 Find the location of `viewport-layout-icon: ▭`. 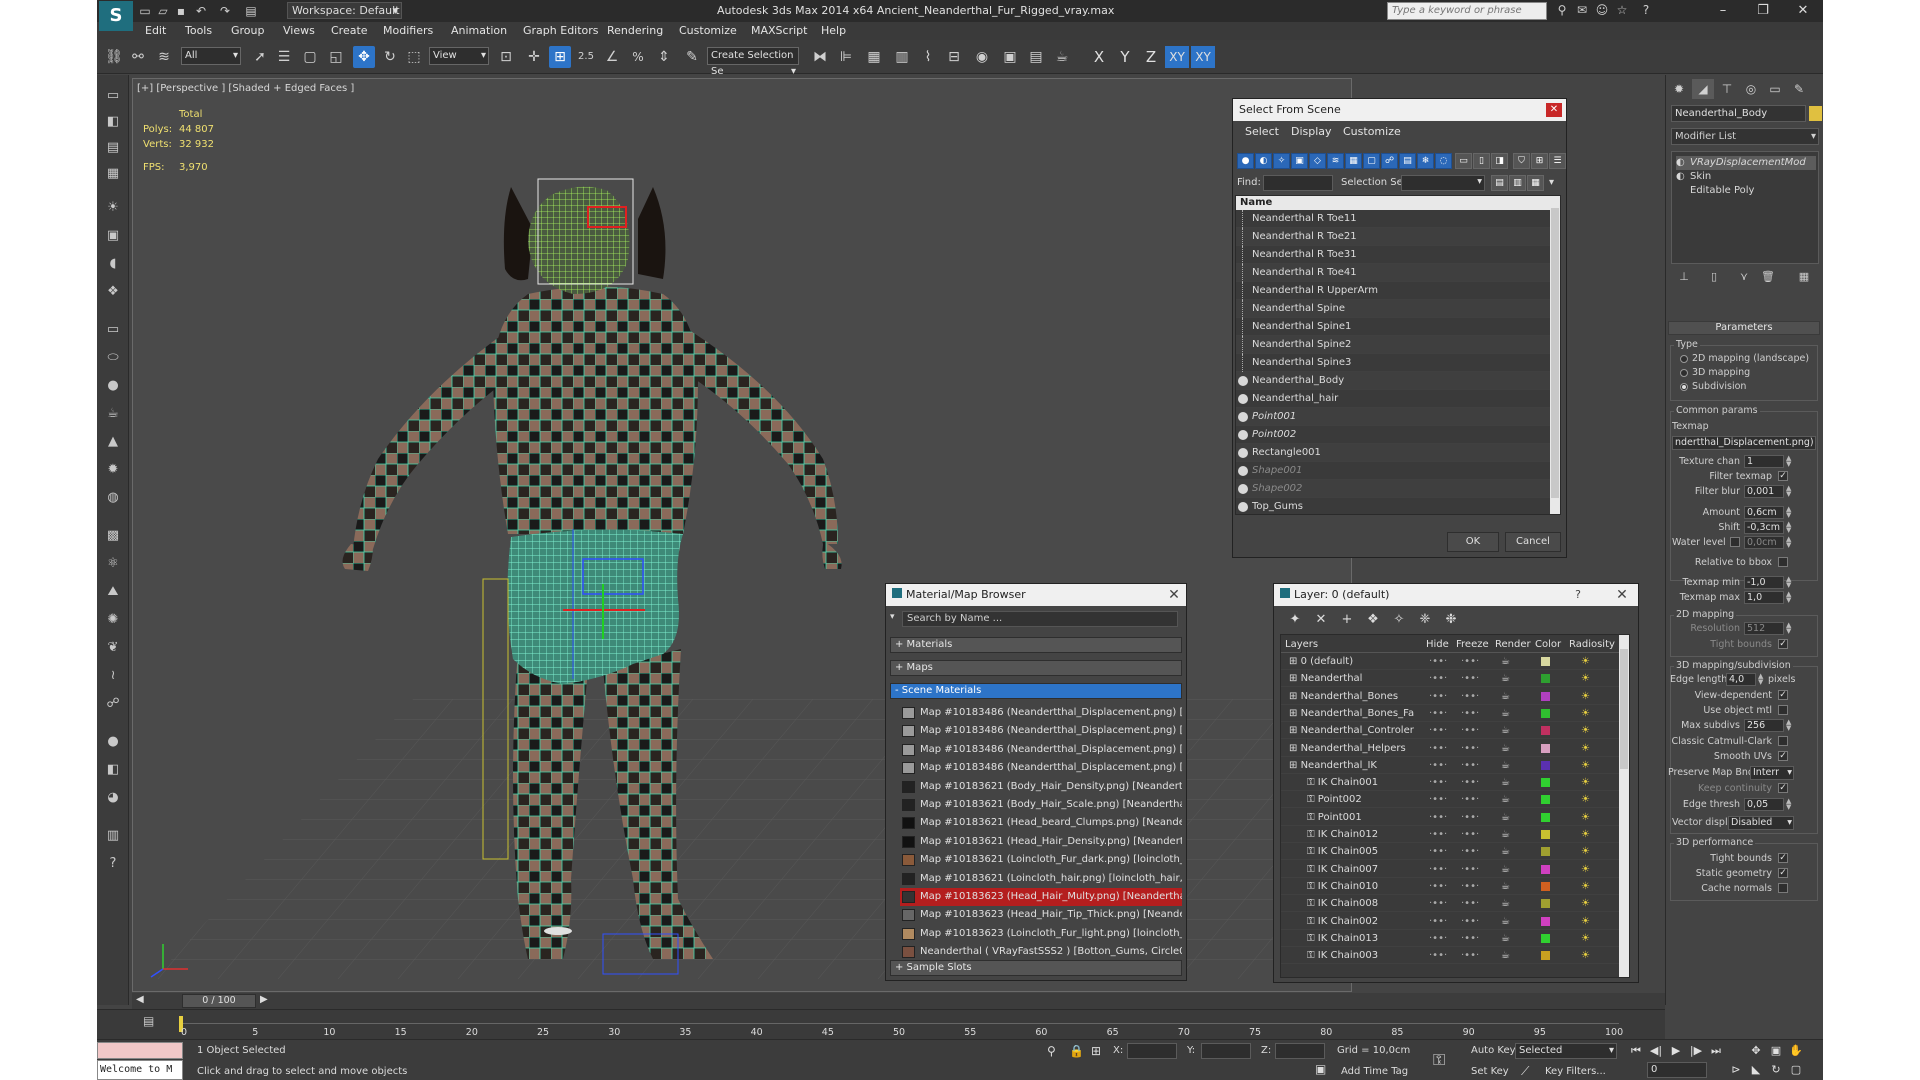

viewport-layout-icon: ▭ is located at coordinates (113, 96).